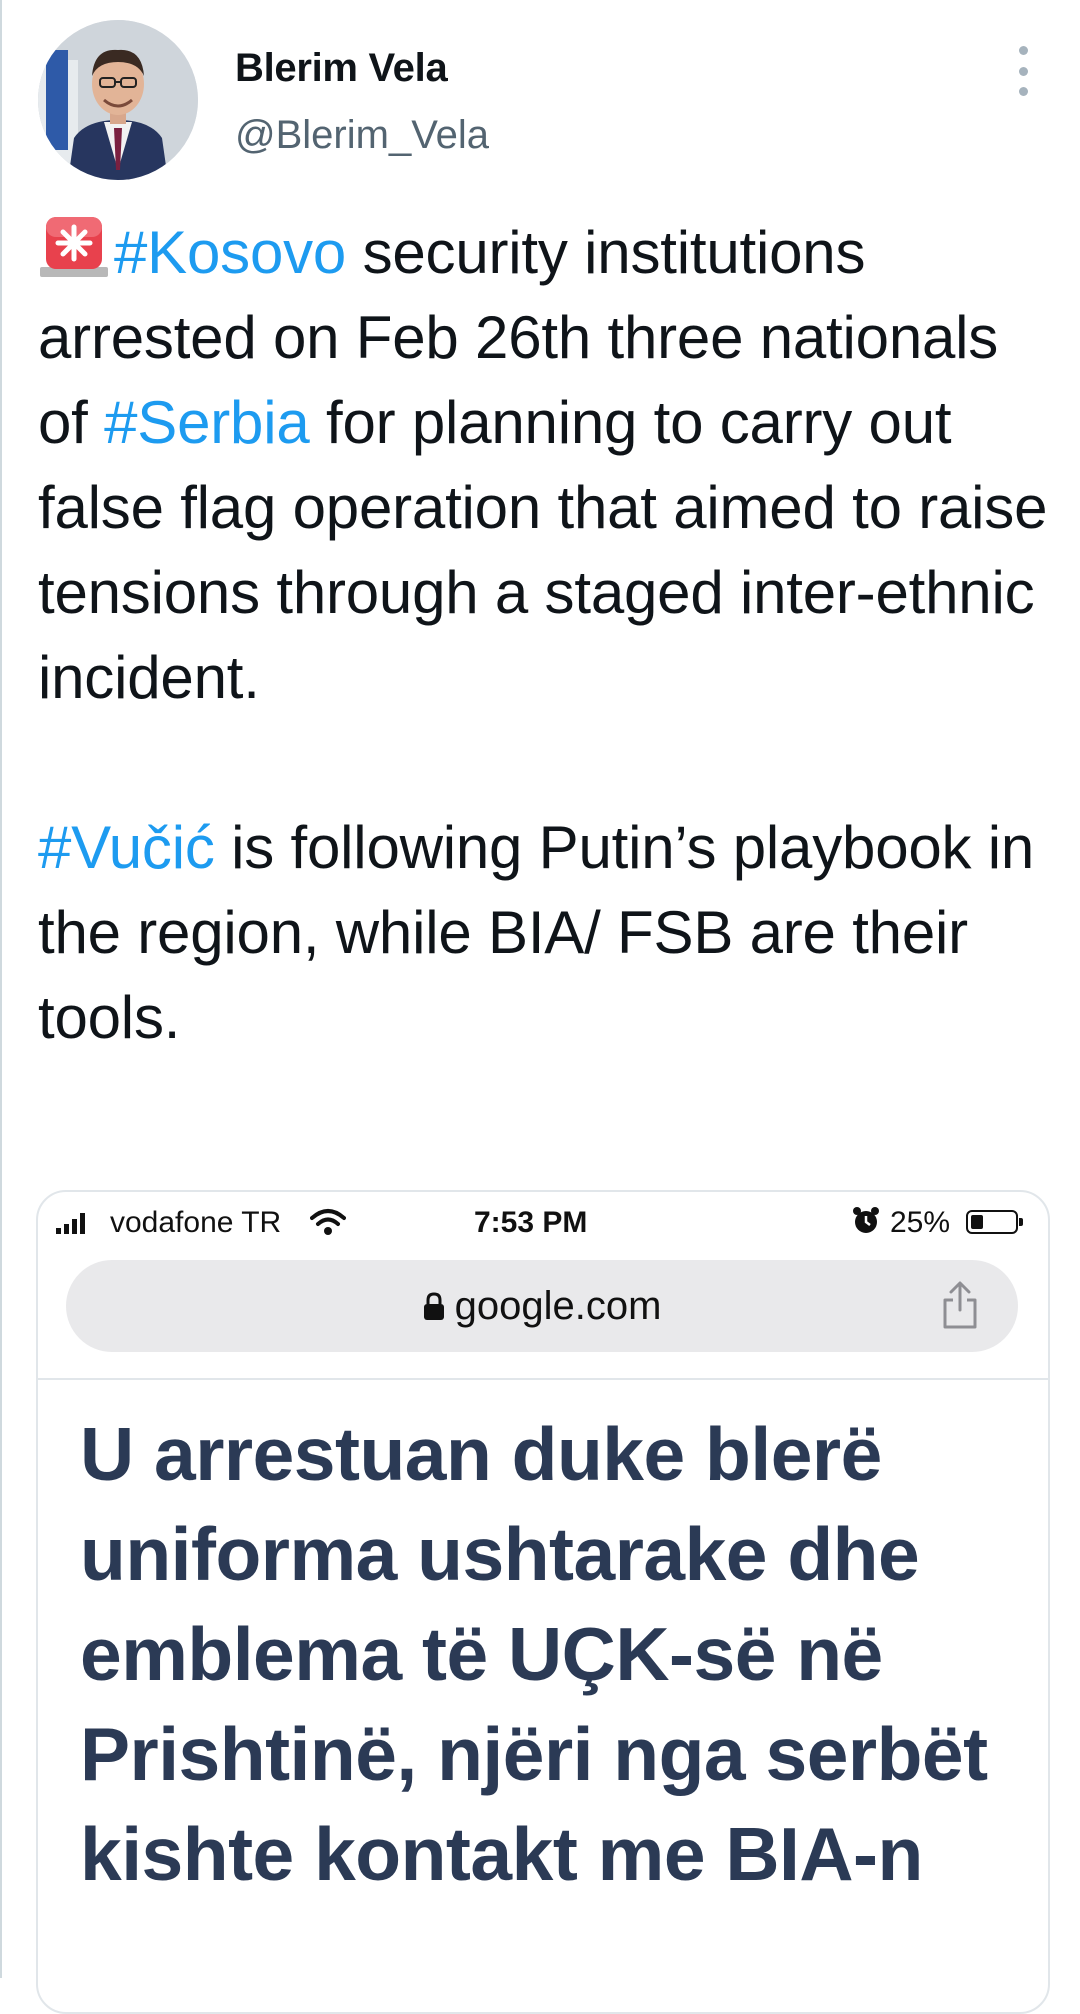  Describe the element at coordinates (866, 1220) in the screenshot. I see `alarm-icon` at that location.